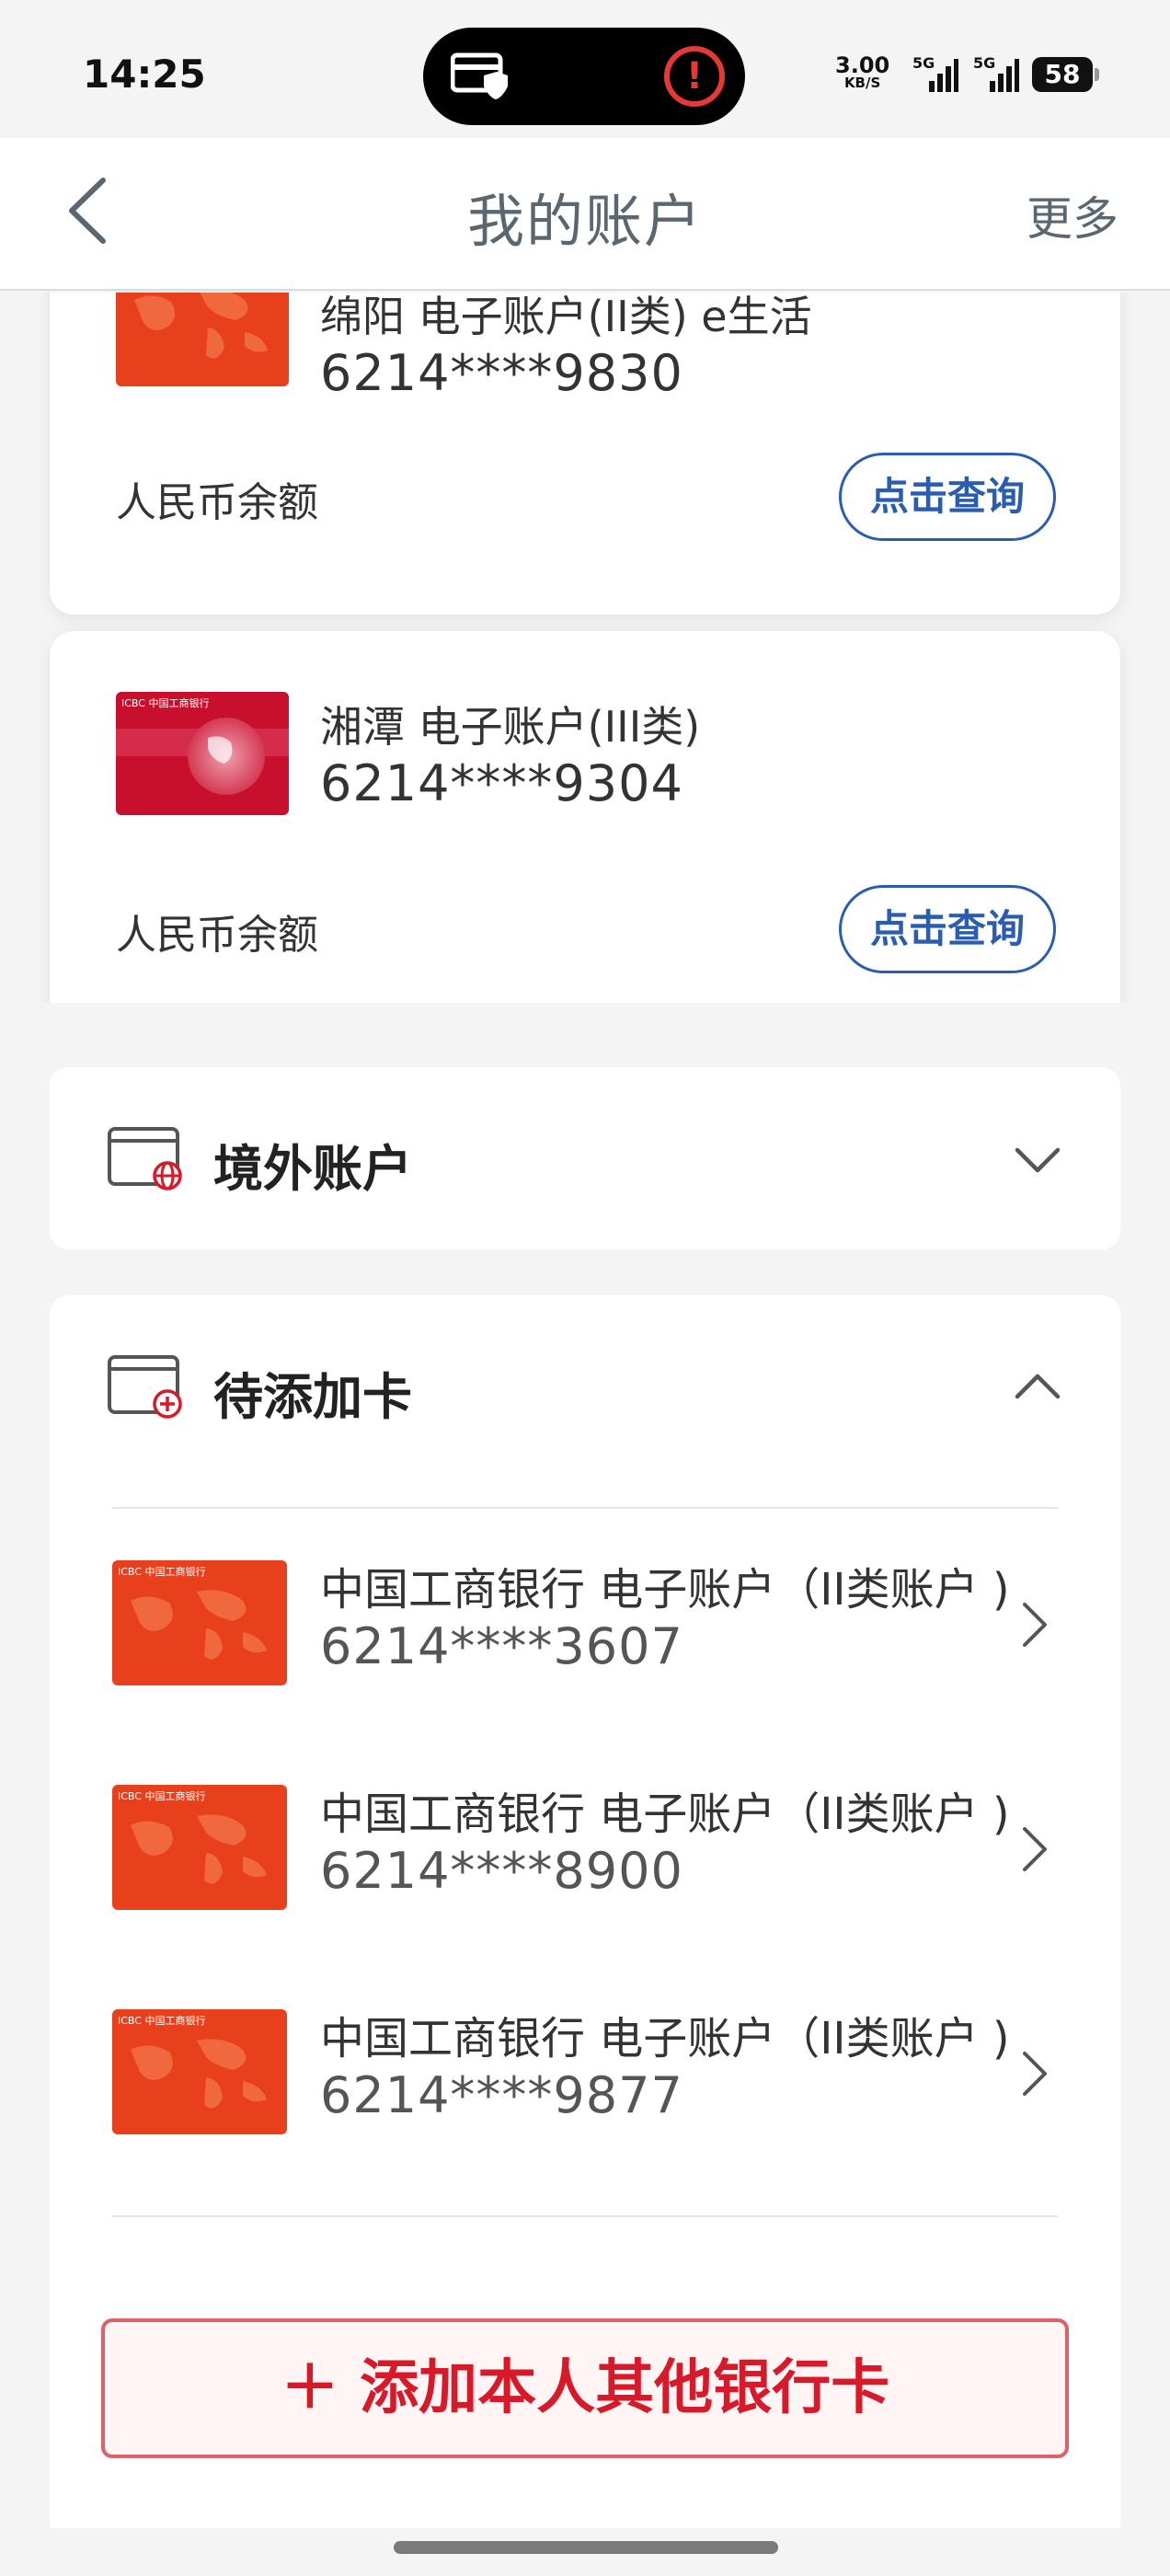  Describe the element at coordinates (145, 1387) in the screenshot. I see `add-card-icon` at that location.